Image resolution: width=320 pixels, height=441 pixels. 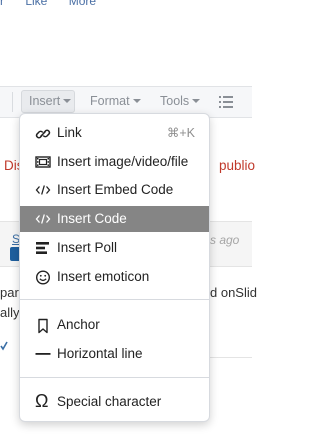 I want to click on omega-icon: Ω, so click(x=42, y=401).